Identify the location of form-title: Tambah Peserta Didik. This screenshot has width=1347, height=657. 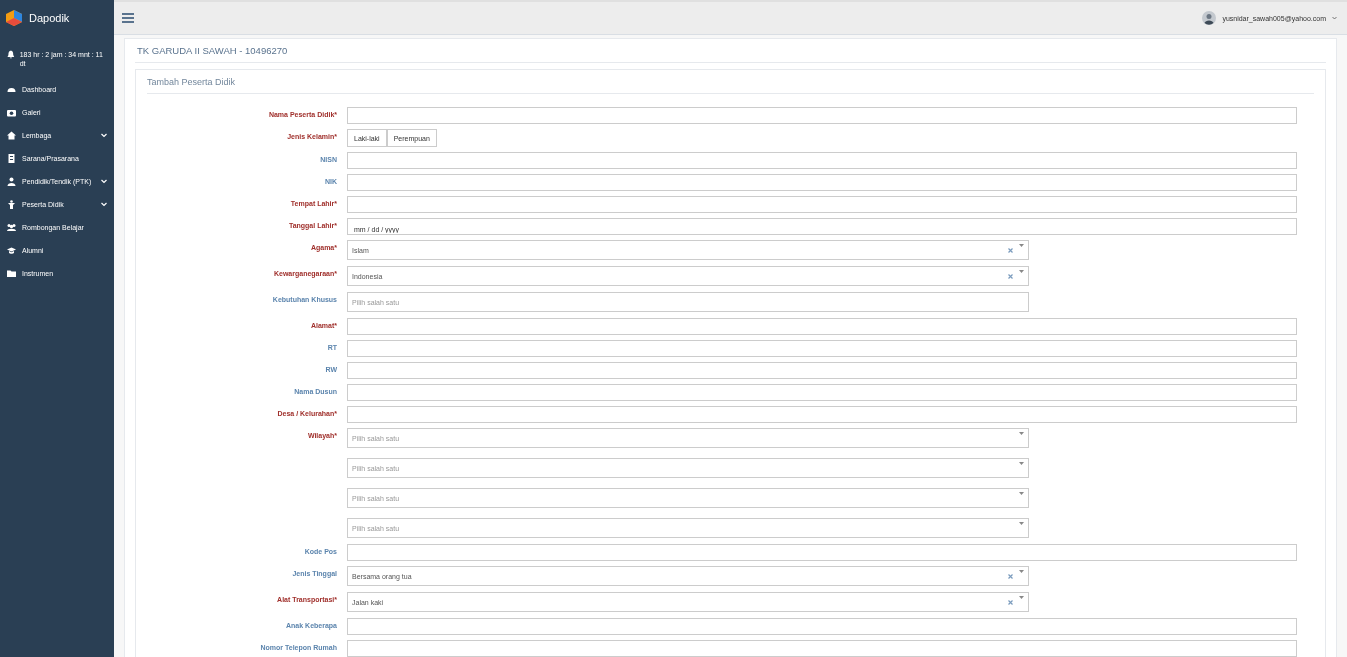
(730, 82).